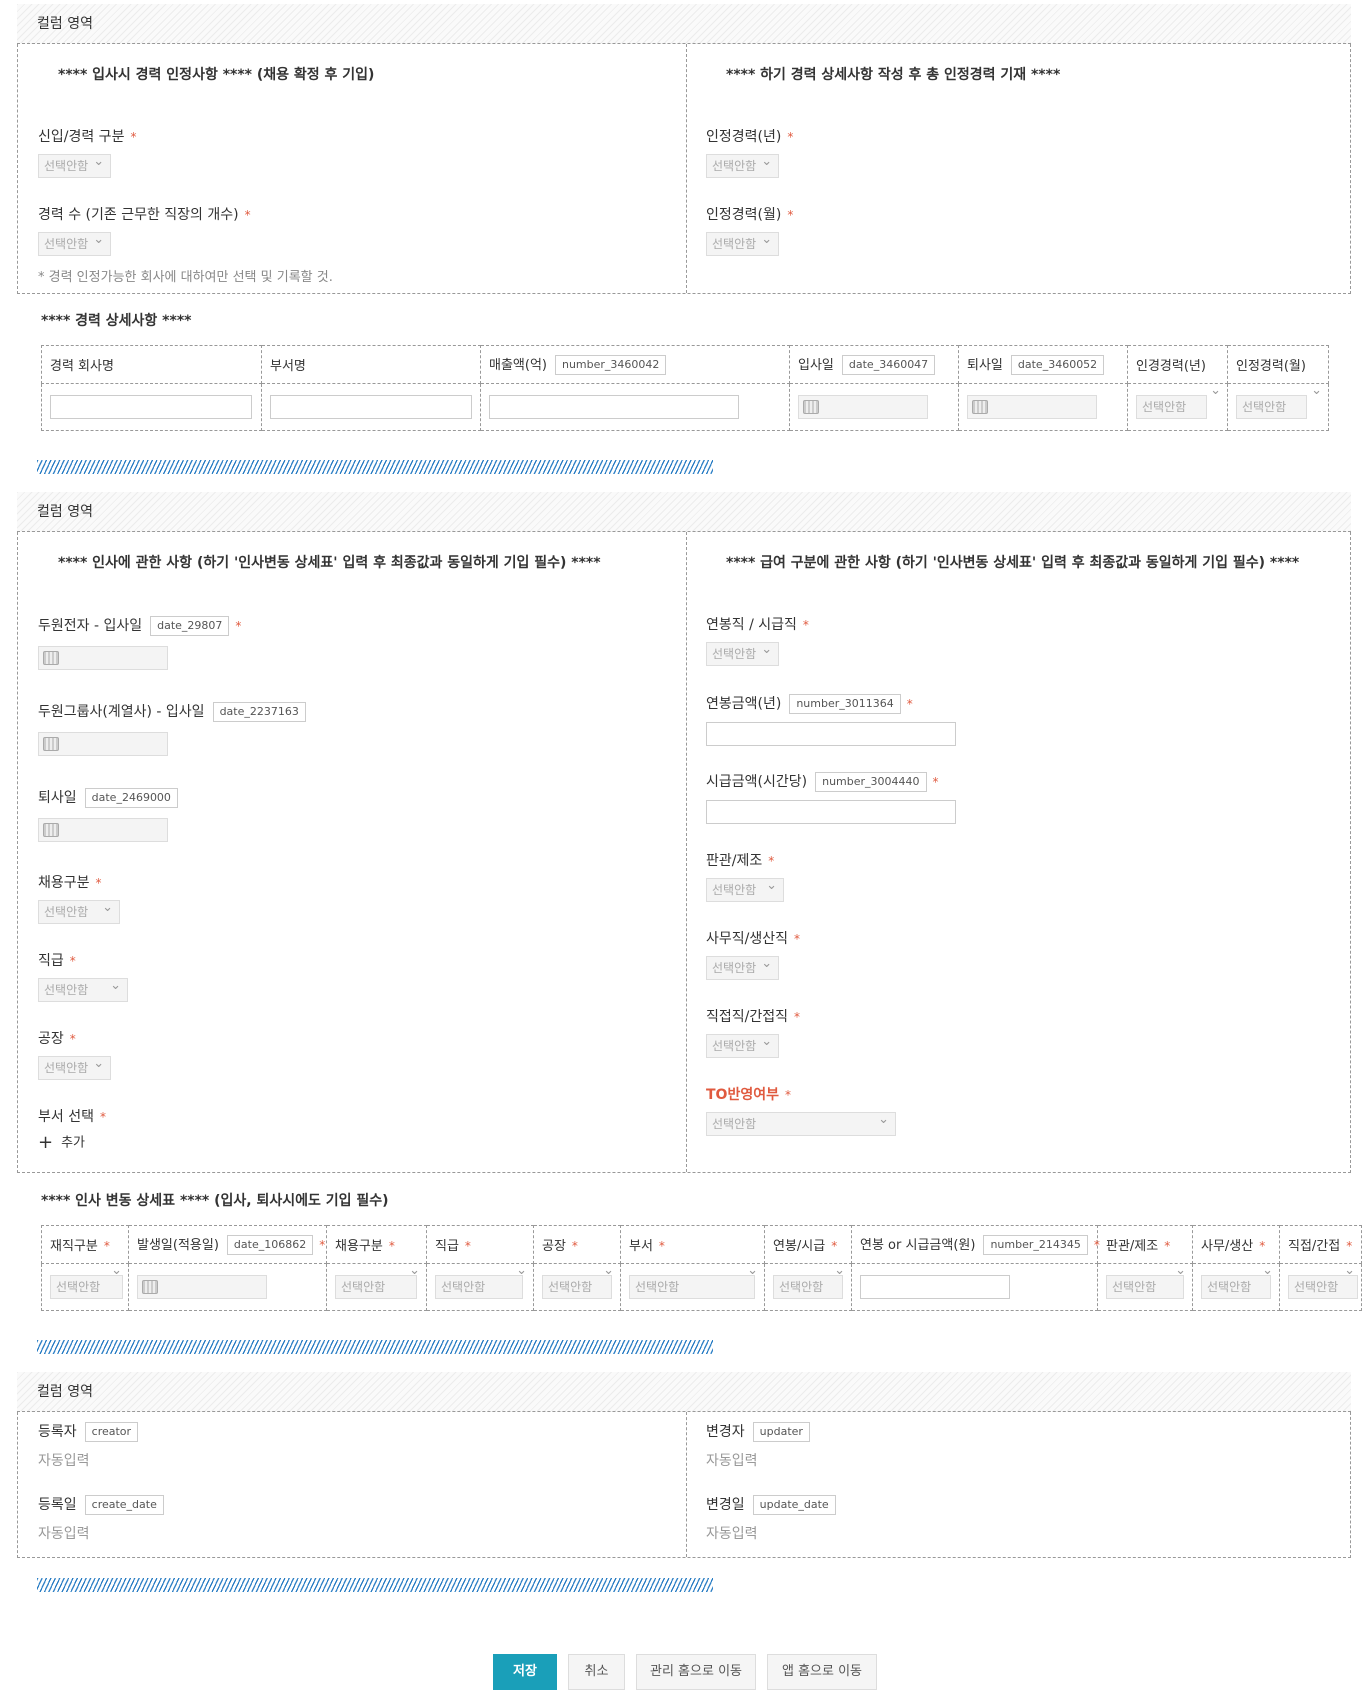 The image size is (1364, 1699). Describe the element at coordinates (743, 966) in the screenshot. I see `office-prod-select: 선택안함` at that location.